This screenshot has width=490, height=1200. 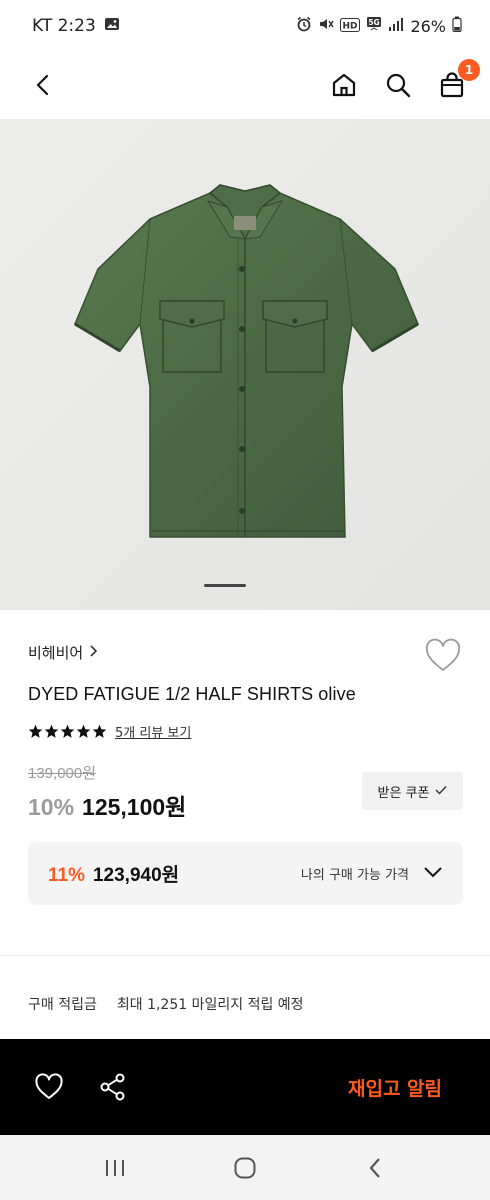 I want to click on star-rating, so click(x=67, y=731).